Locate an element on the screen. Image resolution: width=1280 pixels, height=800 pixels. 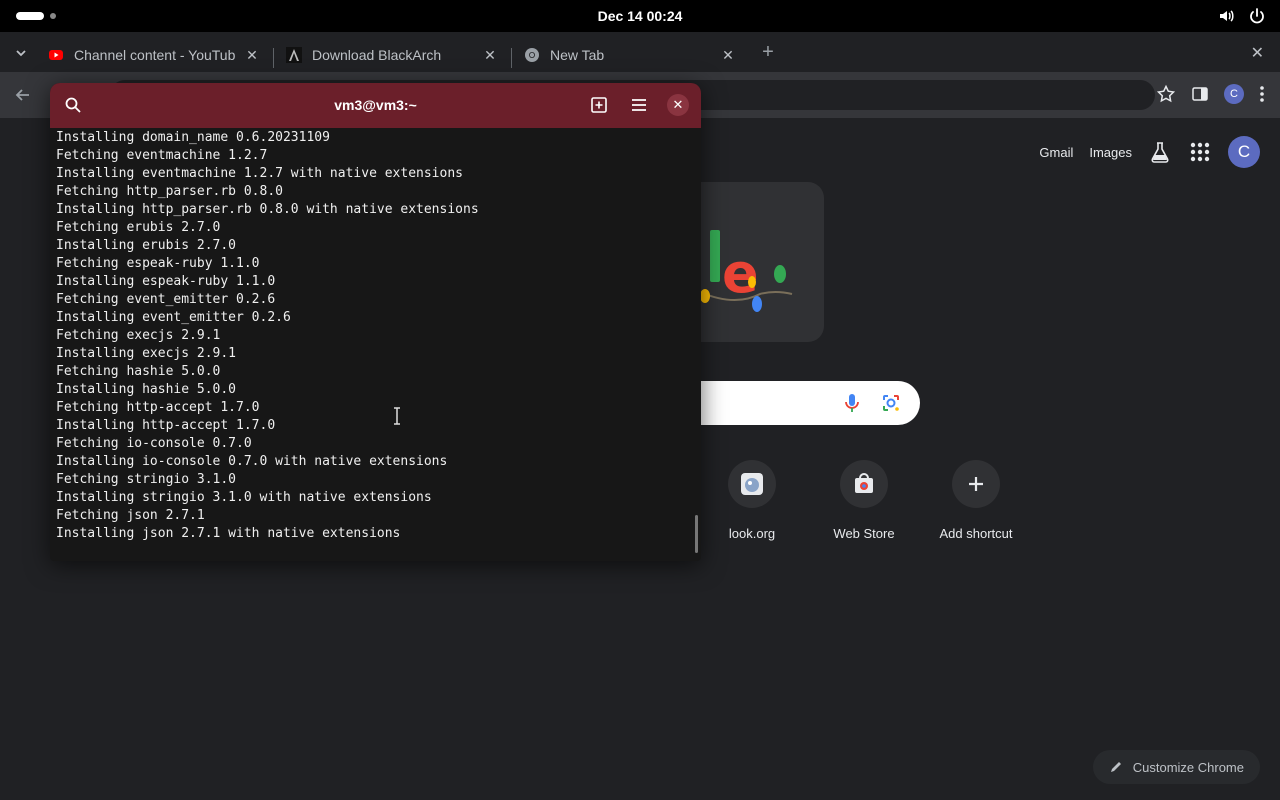
tab-label: New Tab is located at coordinates (577, 55).